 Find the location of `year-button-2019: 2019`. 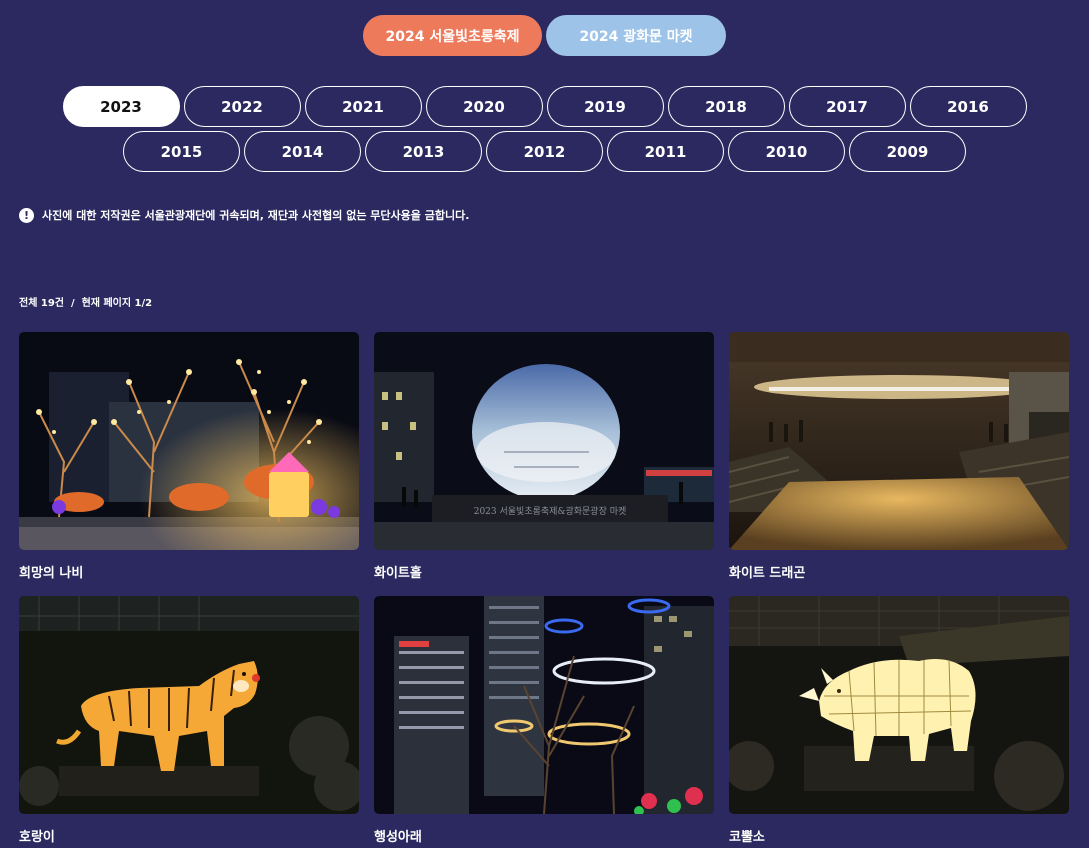

year-button-2019: 2019 is located at coordinates (605, 106).